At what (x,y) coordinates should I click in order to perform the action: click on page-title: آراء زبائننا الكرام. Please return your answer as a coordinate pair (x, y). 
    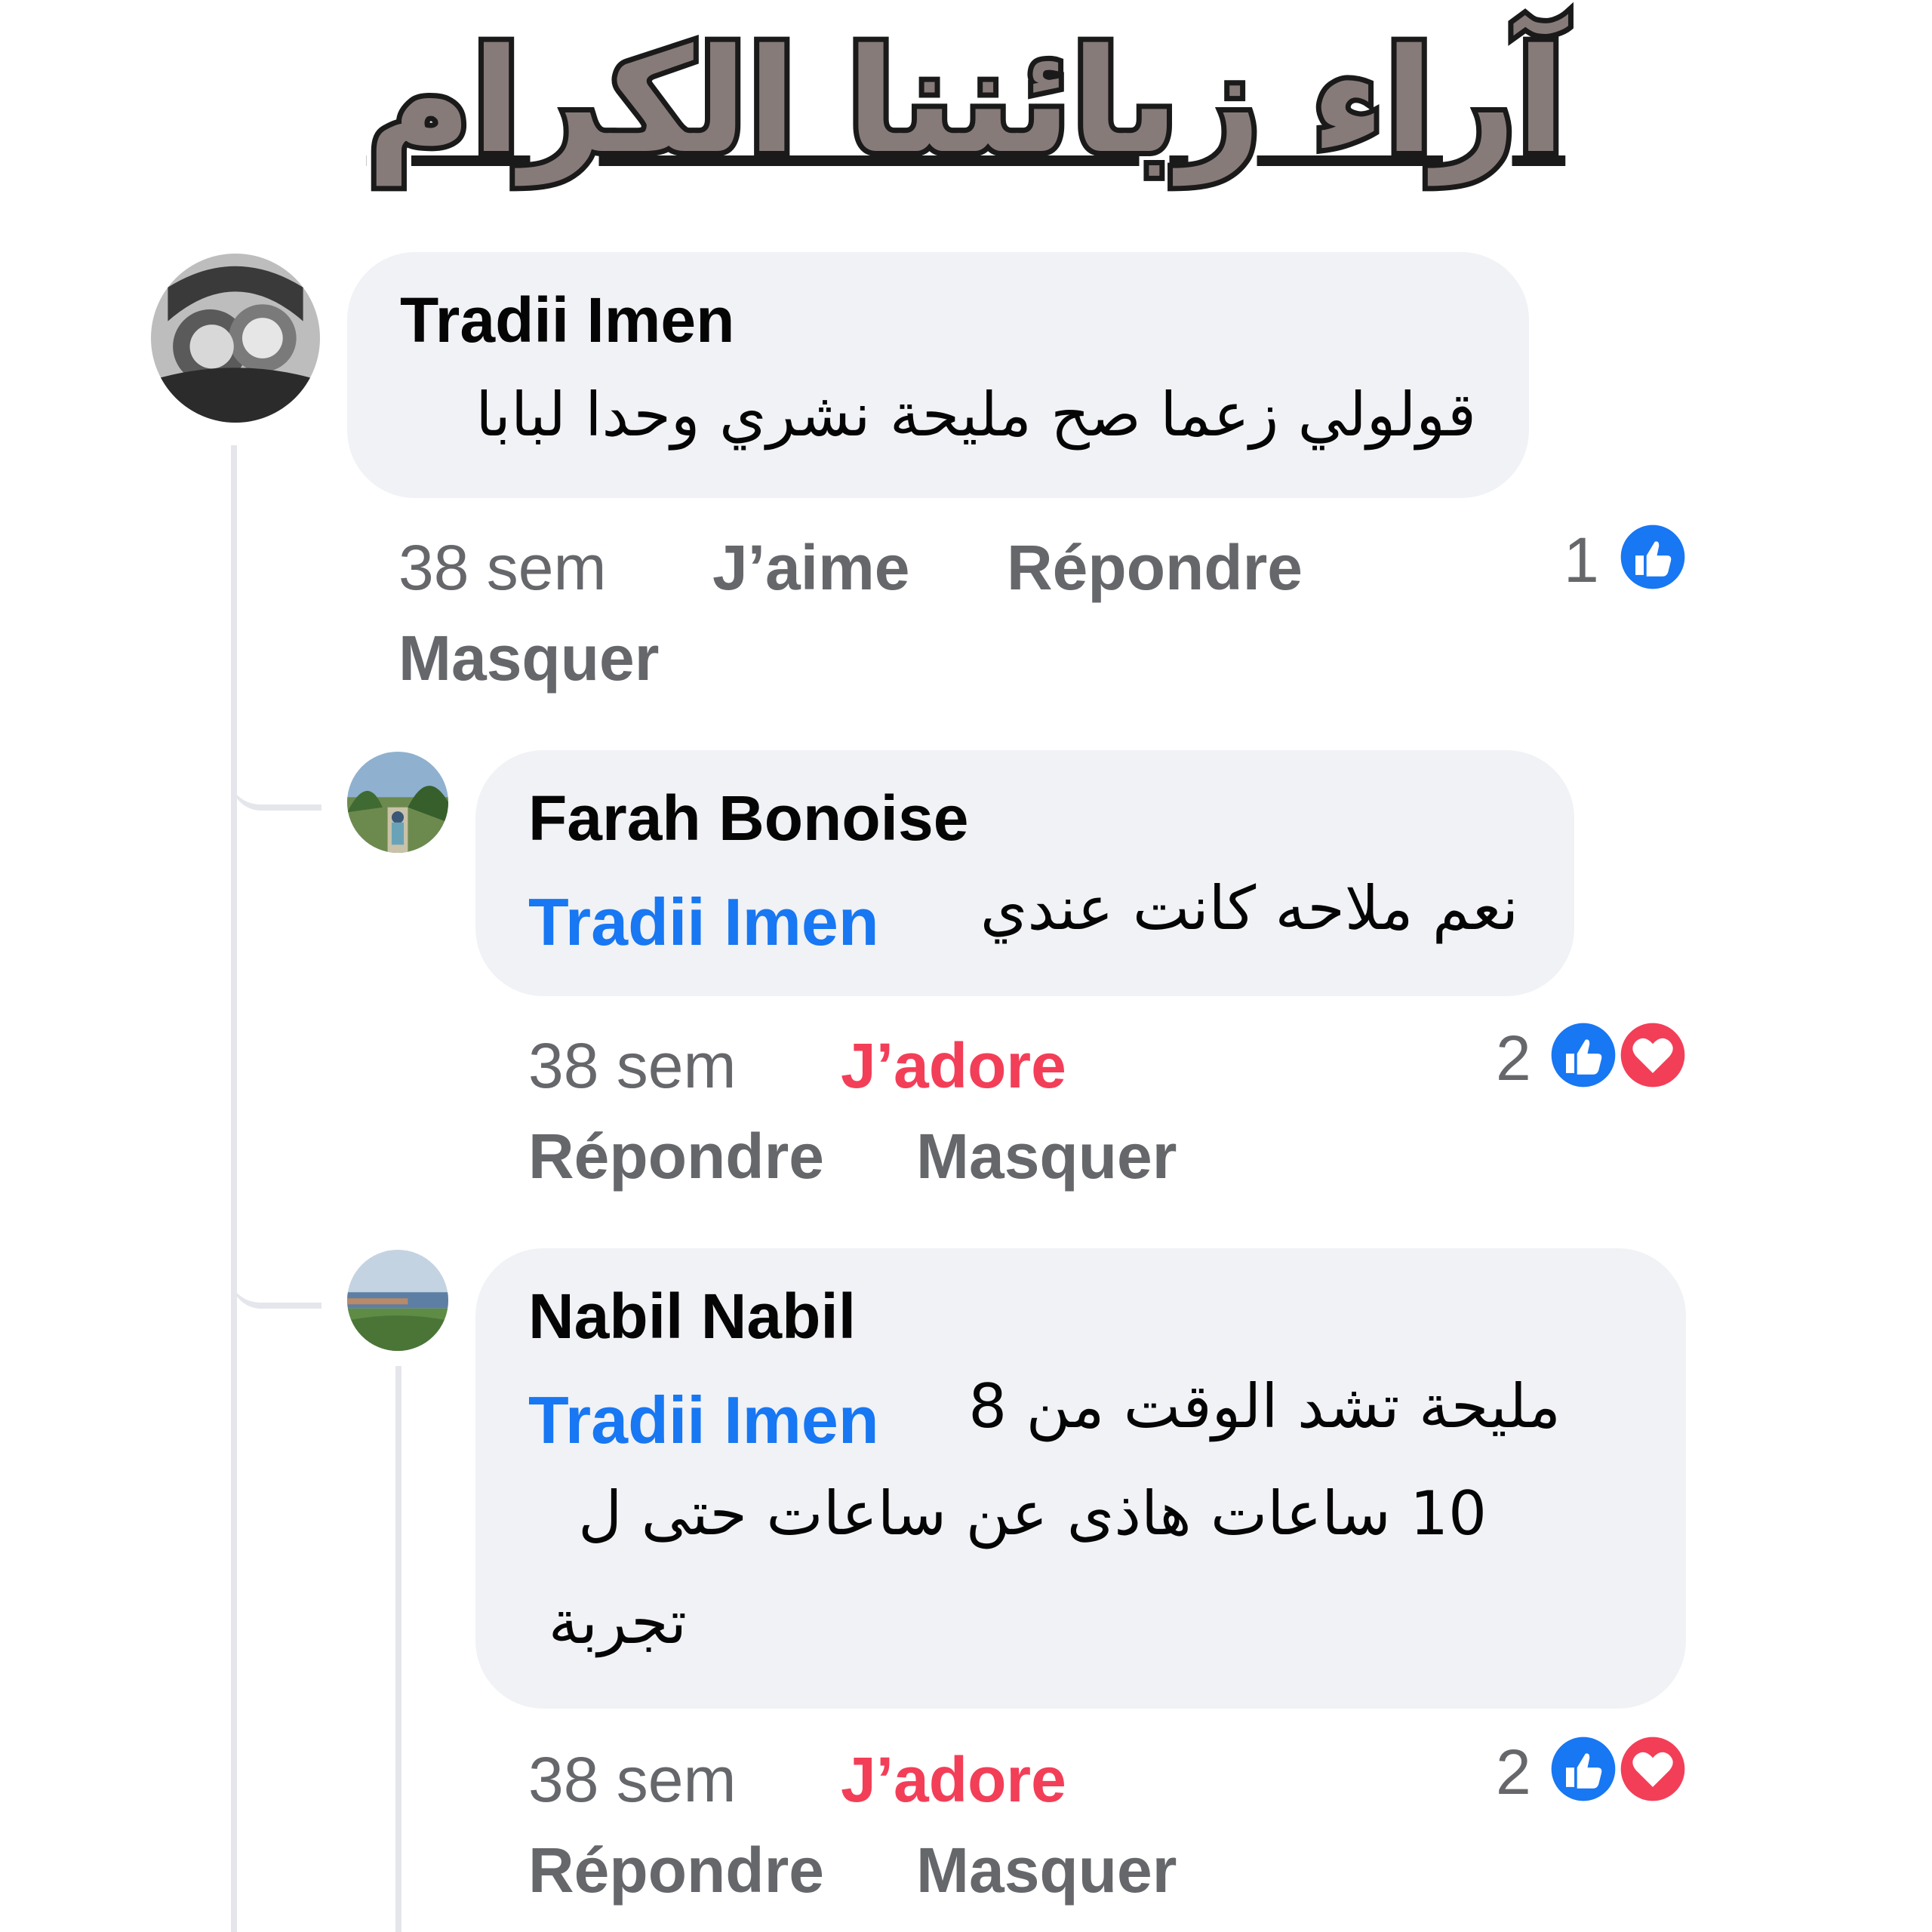
    Looking at the image, I should click on (966, 102).